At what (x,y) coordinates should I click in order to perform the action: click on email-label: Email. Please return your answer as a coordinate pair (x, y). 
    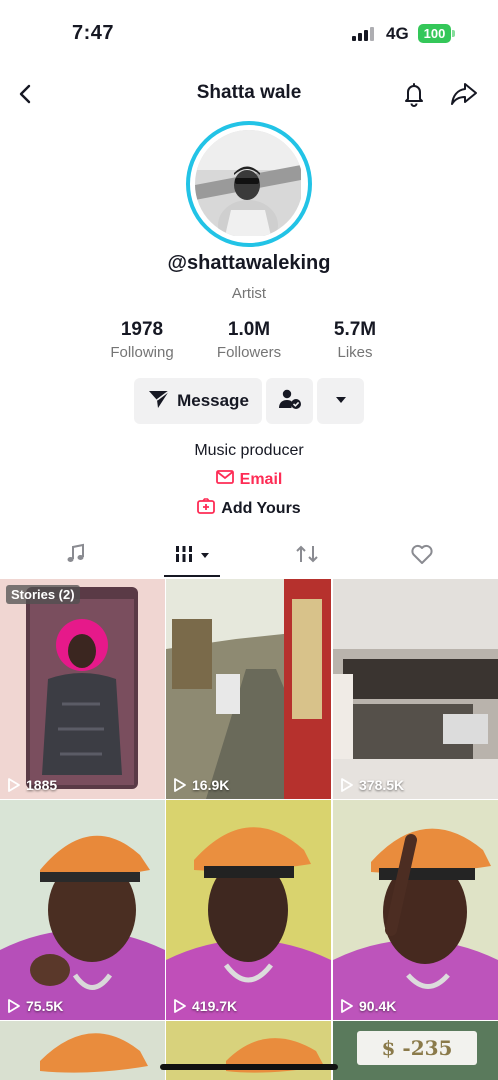
    Looking at the image, I should click on (261, 479).